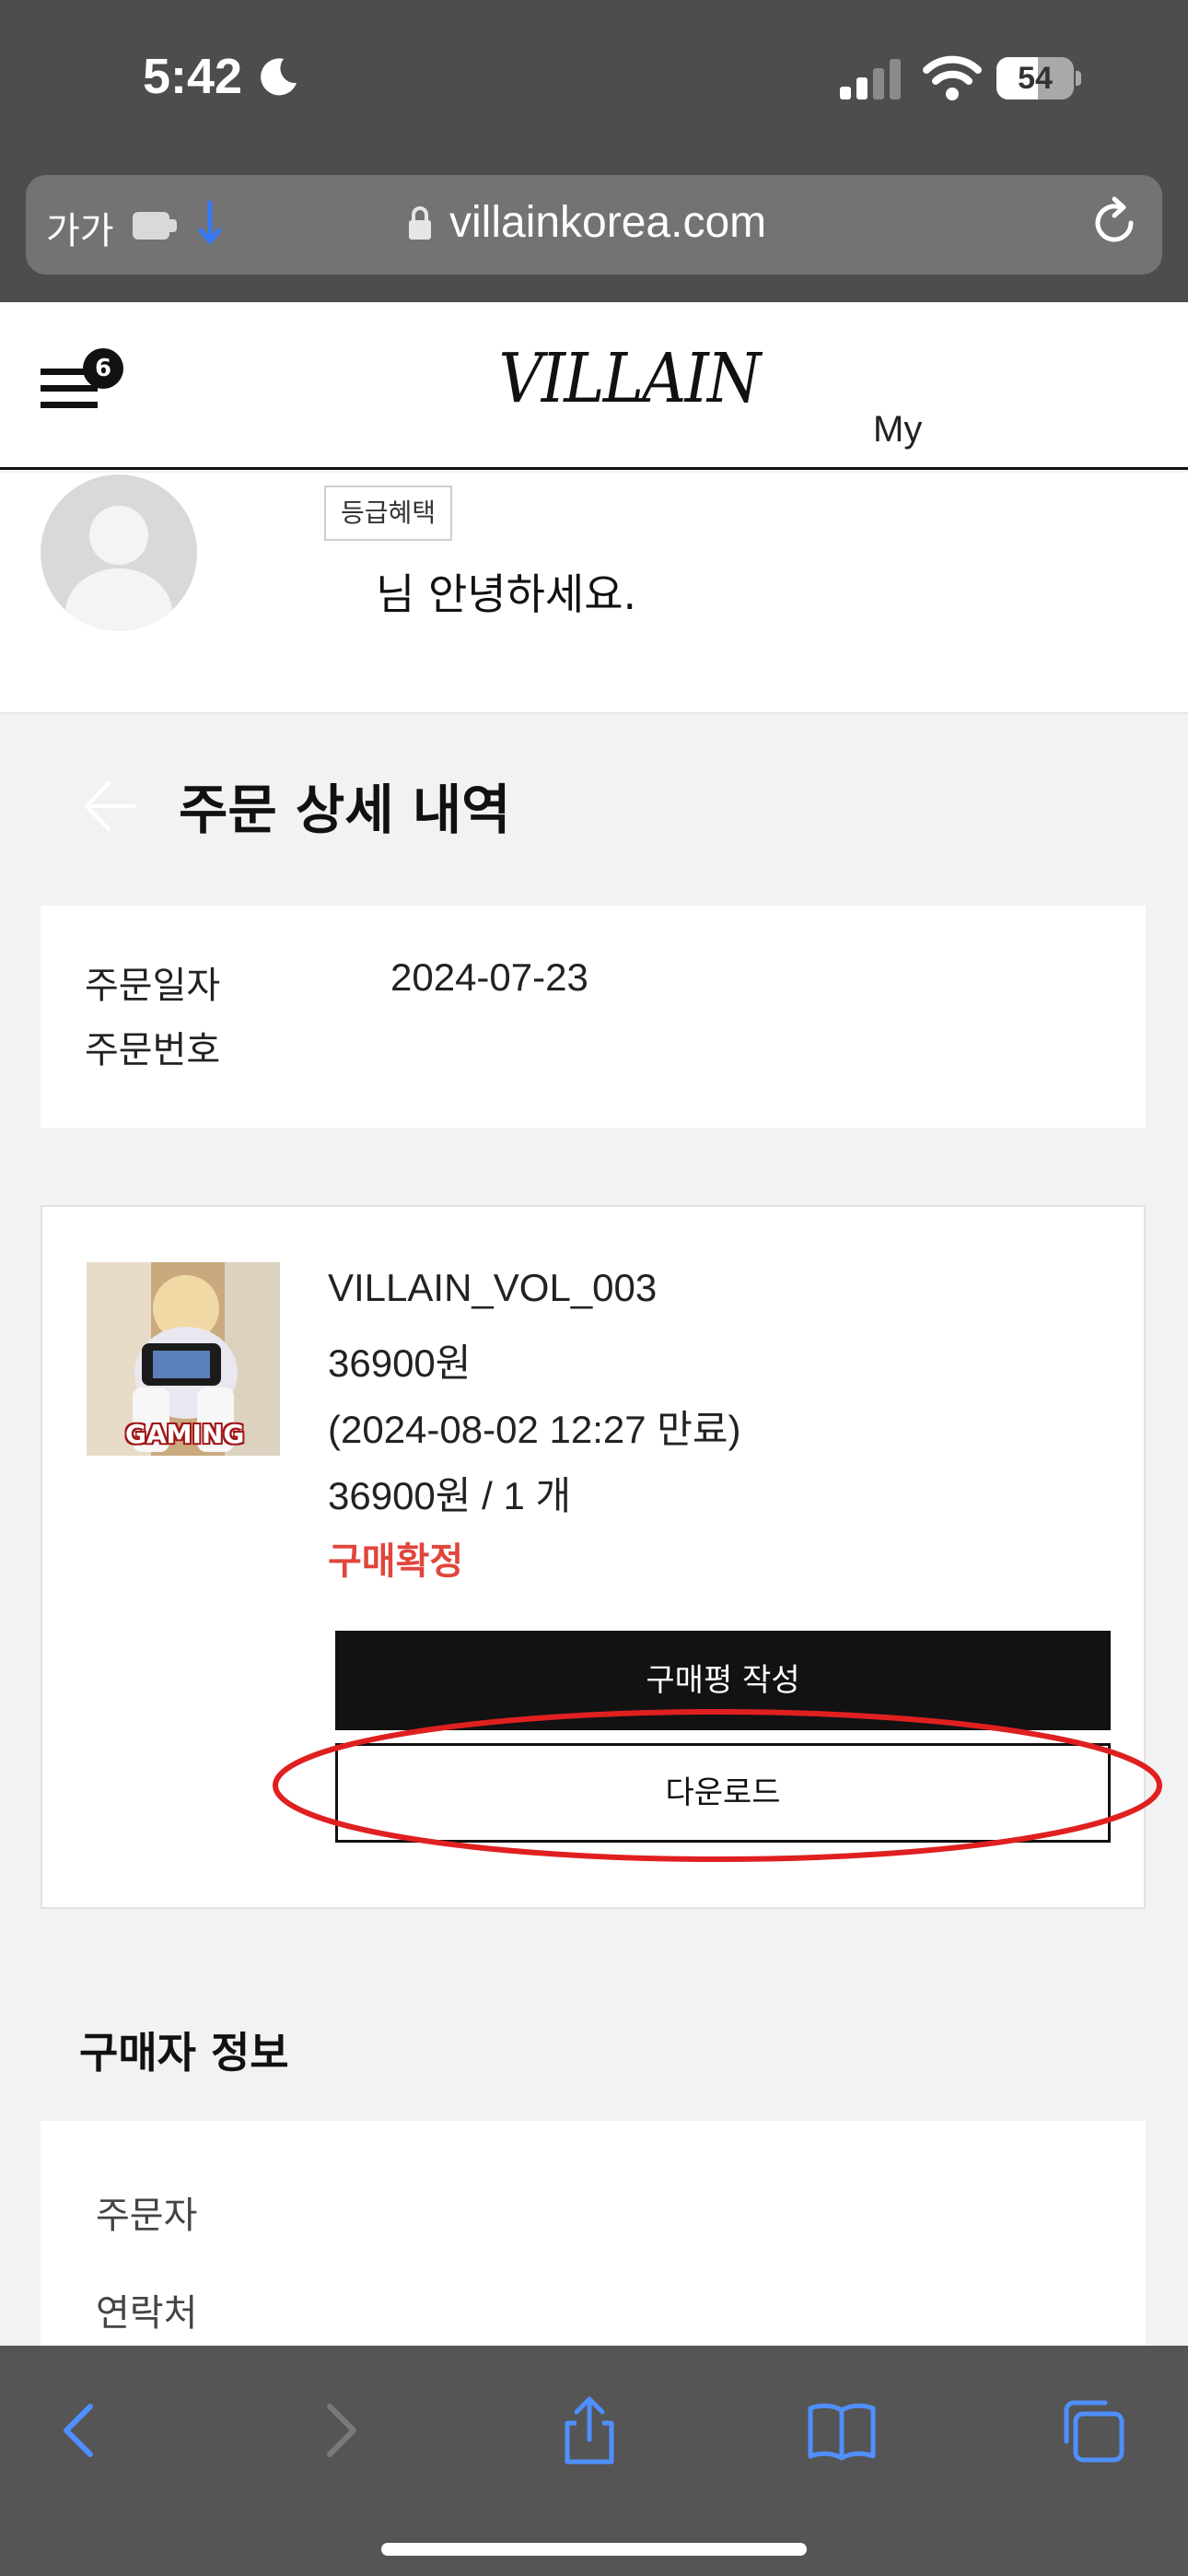 The width and height of the screenshot is (1188, 2576). I want to click on order-date-label: 주문일자, so click(153, 986).